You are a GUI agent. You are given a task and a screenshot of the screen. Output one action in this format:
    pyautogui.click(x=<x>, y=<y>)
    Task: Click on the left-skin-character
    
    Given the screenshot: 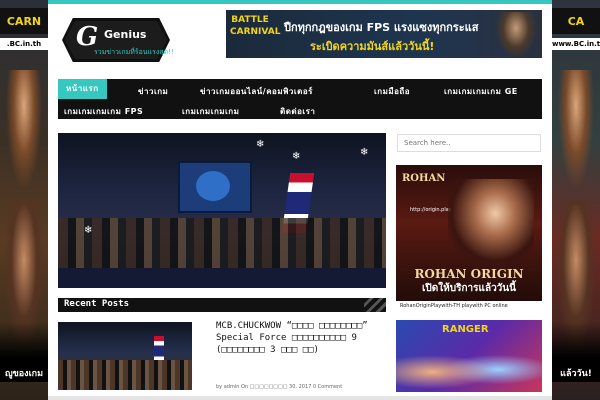 What is the action you would take?
    pyautogui.click(x=24, y=130)
    